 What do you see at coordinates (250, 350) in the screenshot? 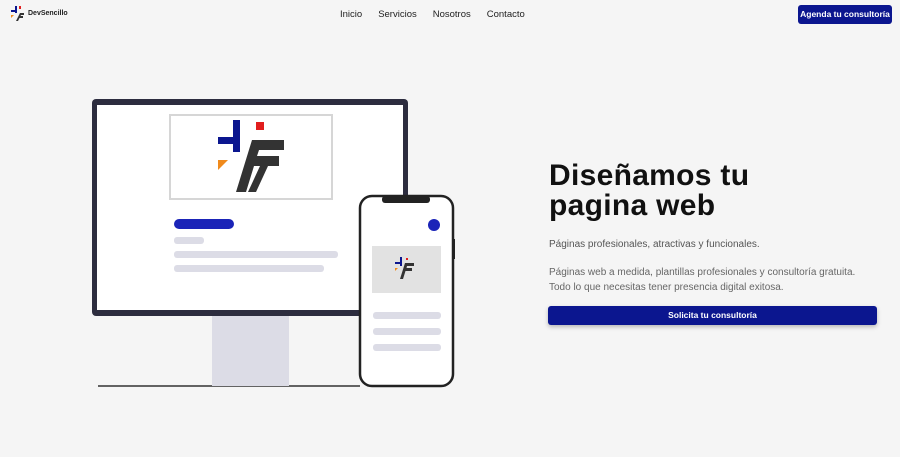
I see `monitor-stand` at bounding box center [250, 350].